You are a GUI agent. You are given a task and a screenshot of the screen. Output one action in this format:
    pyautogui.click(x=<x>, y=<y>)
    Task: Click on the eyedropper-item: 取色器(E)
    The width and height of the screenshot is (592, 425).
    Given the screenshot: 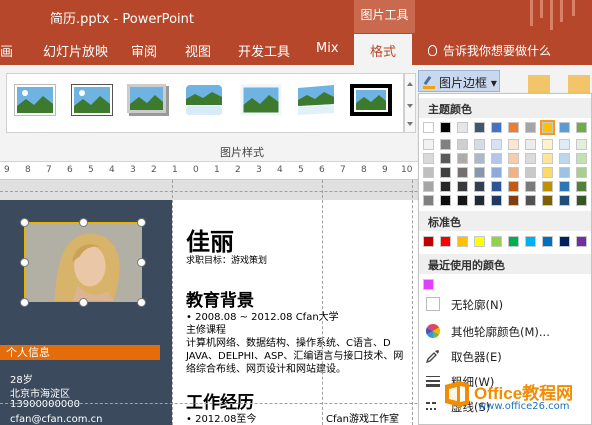 What is the action you would take?
    pyautogui.click(x=505, y=356)
    